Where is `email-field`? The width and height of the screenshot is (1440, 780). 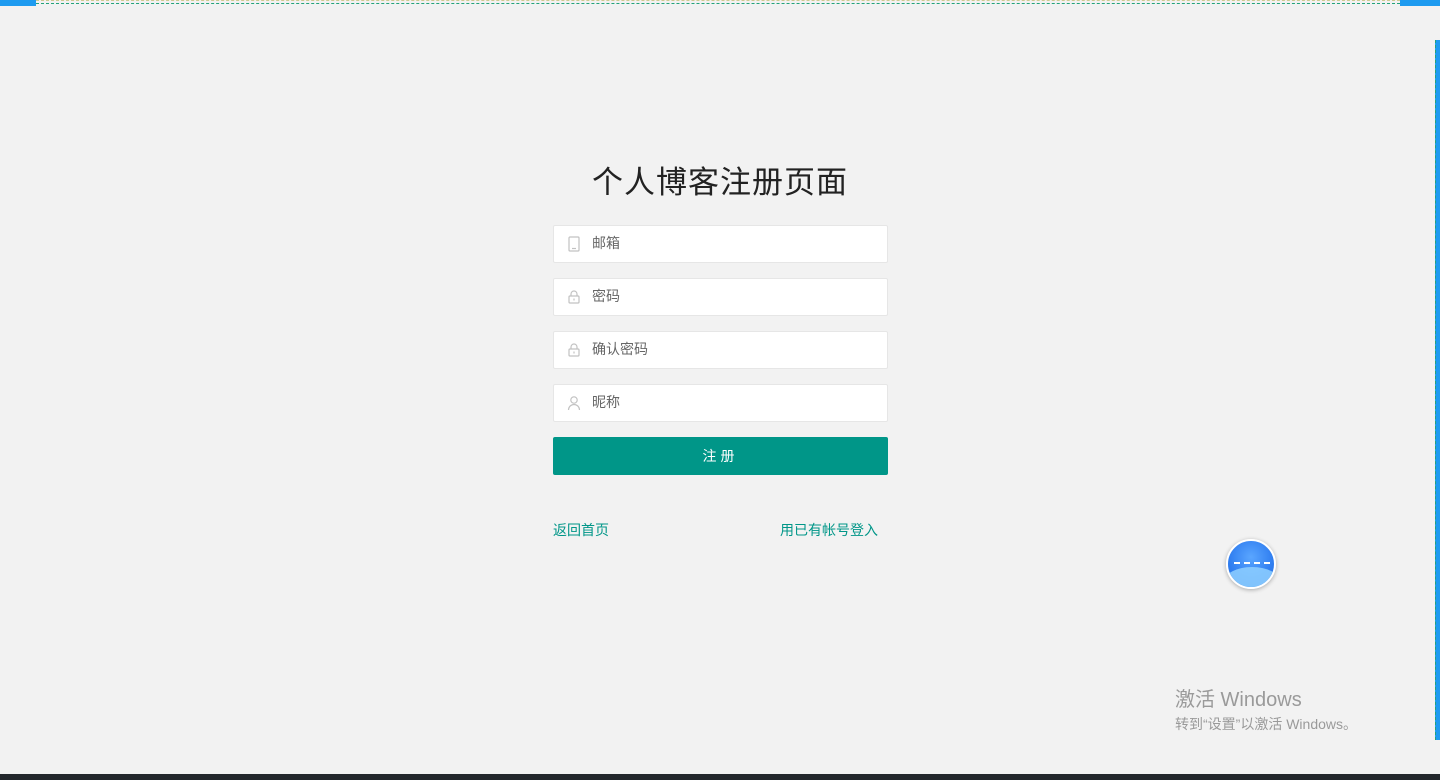
email-field is located at coordinates (720, 244).